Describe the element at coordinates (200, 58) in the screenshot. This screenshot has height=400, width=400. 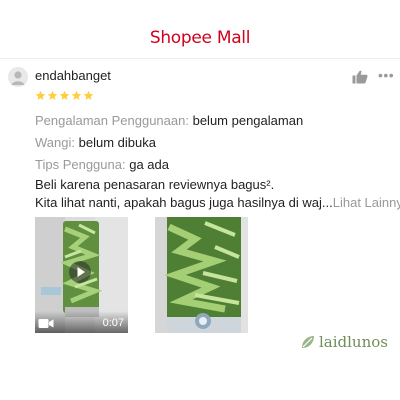
I see `divider` at that location.